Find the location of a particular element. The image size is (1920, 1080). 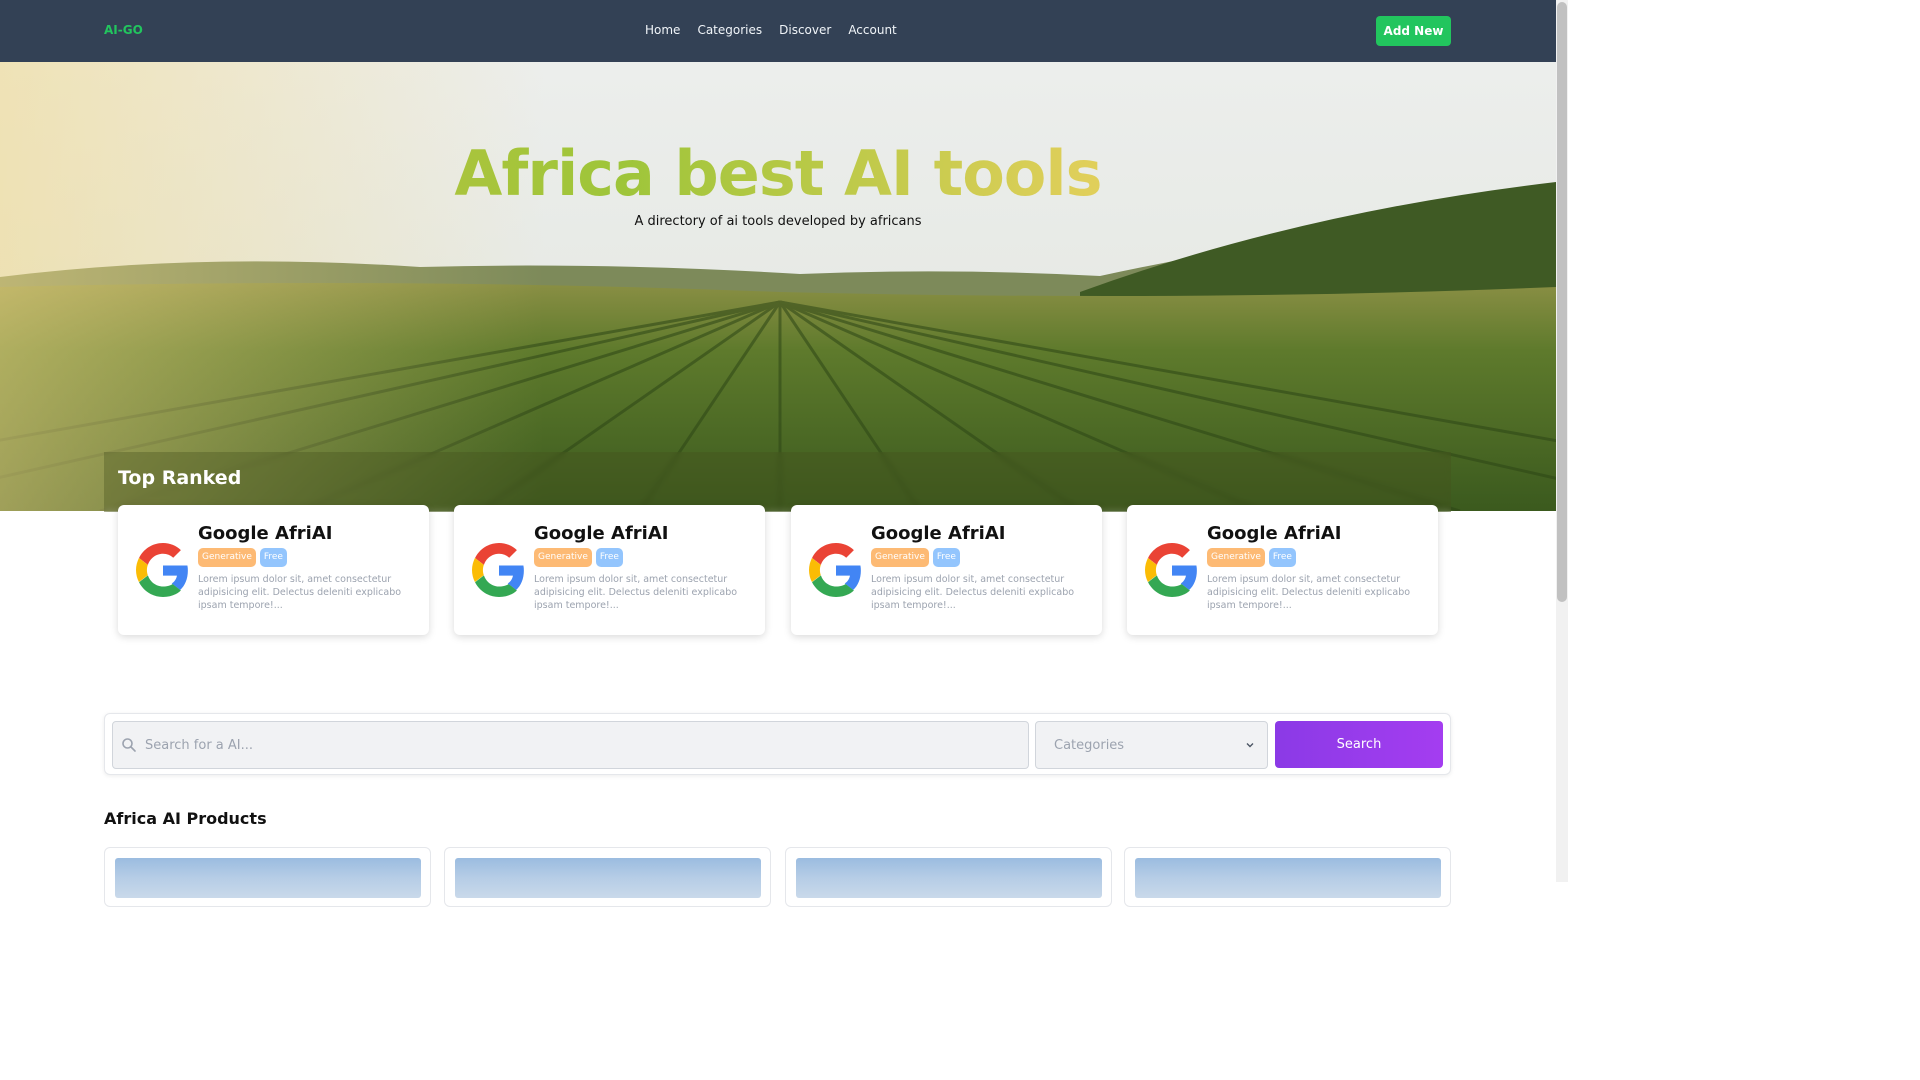

category-select-value: Categories is located at coordinates (1089, 745).